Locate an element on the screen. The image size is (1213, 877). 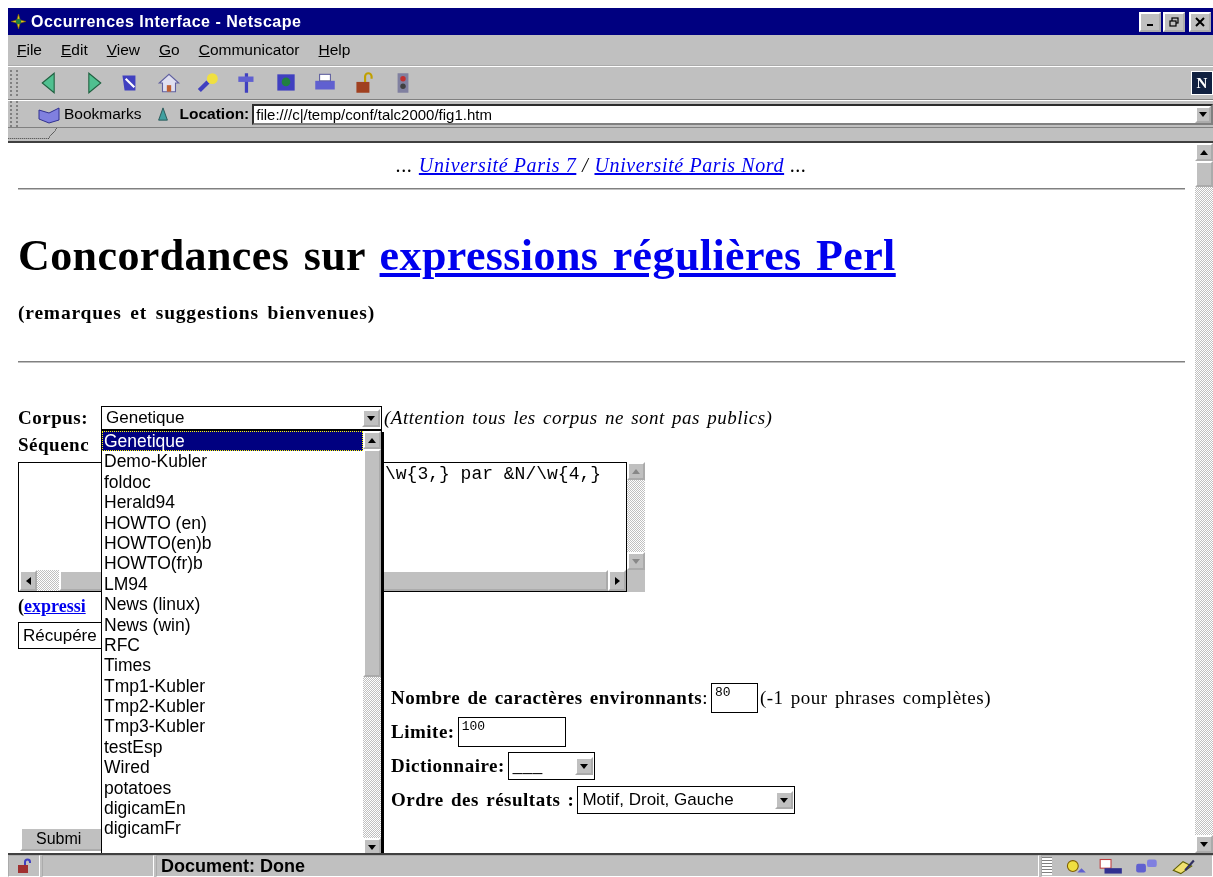
context-label: Nombre de caractères environnants: is located at coordinates (549, 698).